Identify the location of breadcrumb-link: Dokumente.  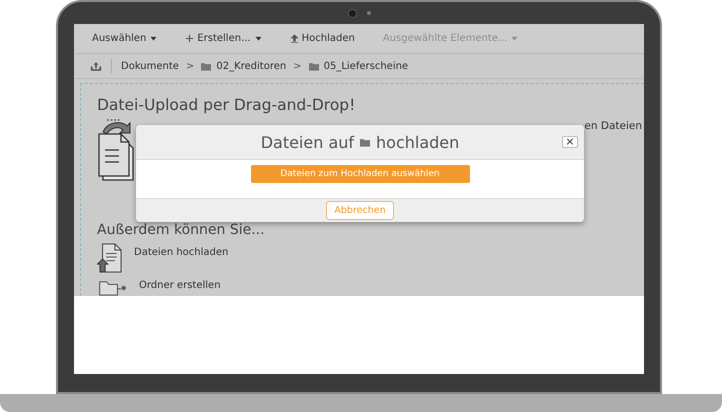
(150, 66).